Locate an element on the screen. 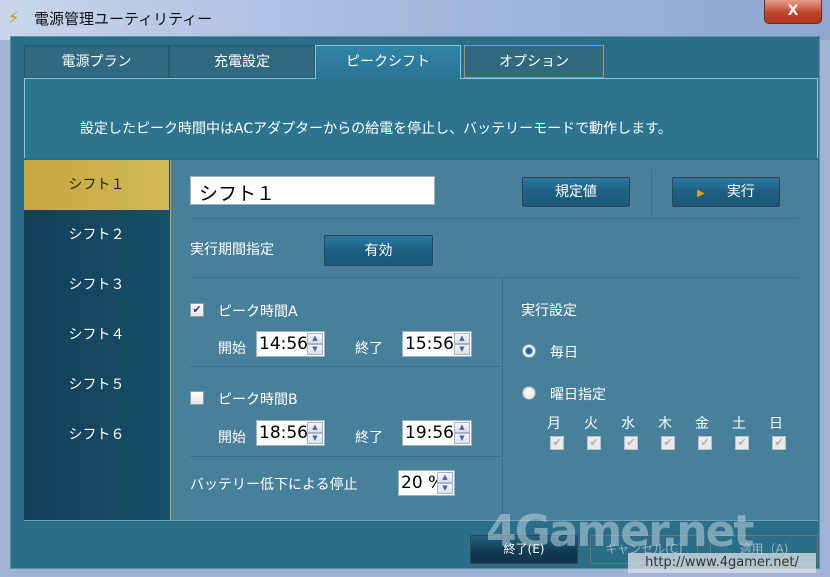 Image resolution: width=830 pixels, height=577 pixels. tab-power-plan: 電源プラン is located at coordinates (96, 61).